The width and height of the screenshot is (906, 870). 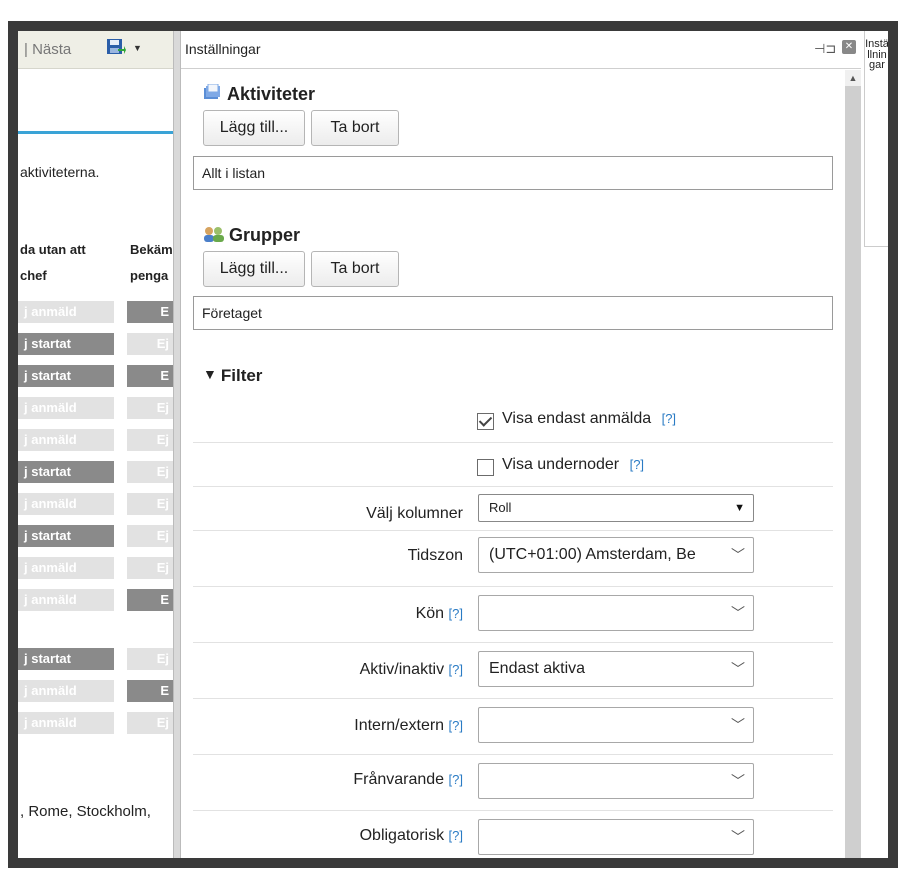 What do you see at coordinates (876, 139) in the screenshot?
I see `settings-side-tab: Inställningar` at bounding box center [876, 139].